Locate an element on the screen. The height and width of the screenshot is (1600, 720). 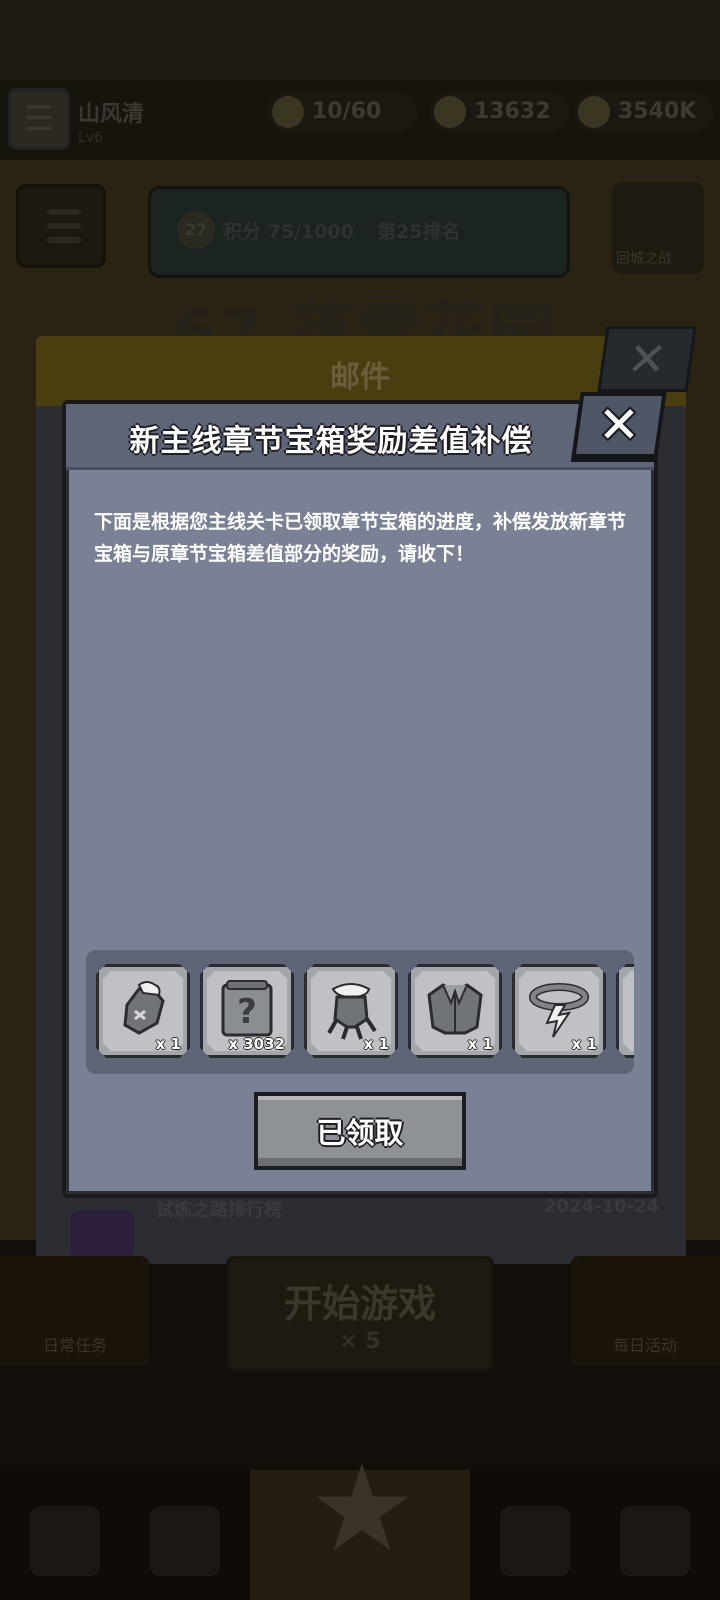
rank-text: 第25排名 is located at coordinates (419, 232).